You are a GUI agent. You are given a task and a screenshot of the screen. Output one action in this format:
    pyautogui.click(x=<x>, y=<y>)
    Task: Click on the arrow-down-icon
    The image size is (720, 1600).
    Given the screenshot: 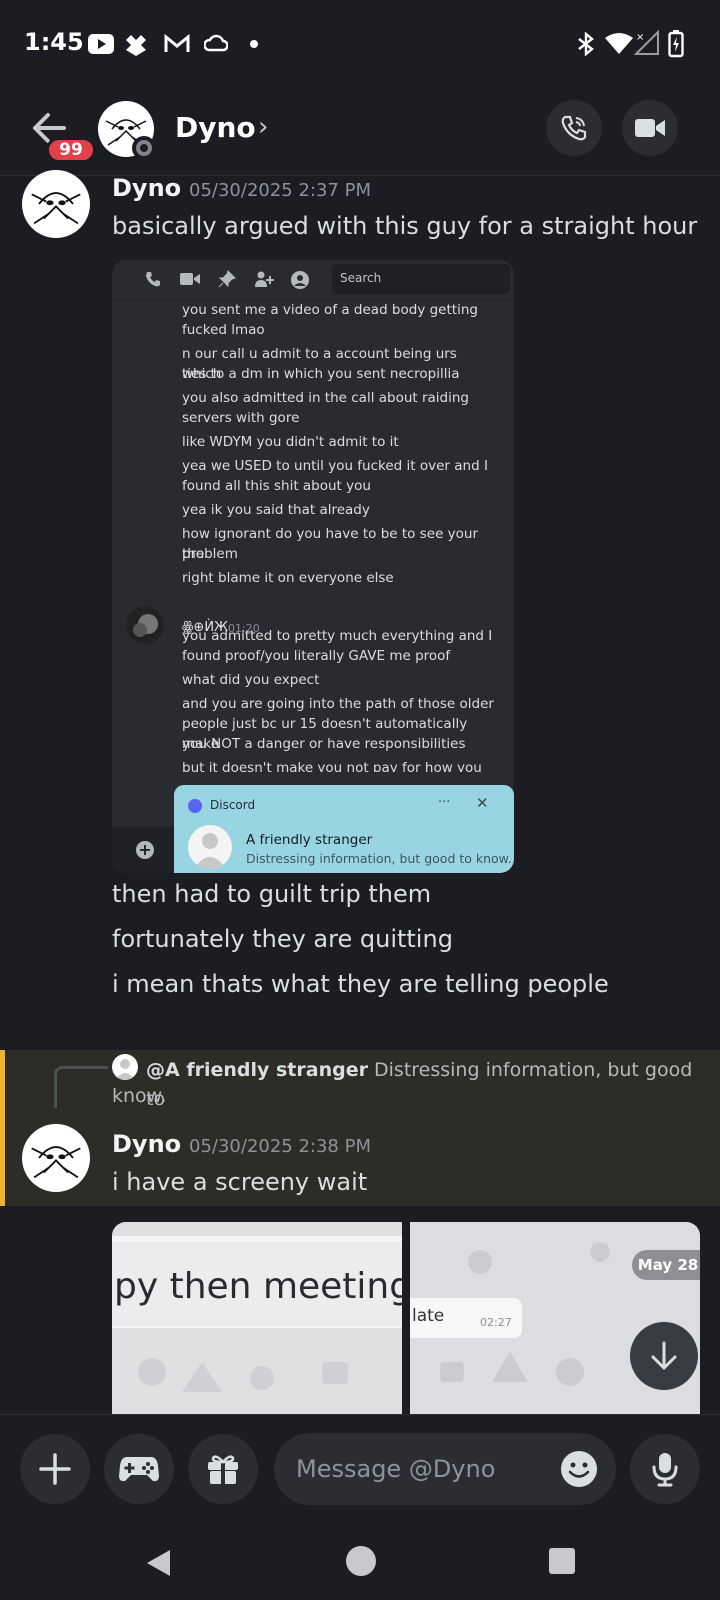 What is the action you would take?
    pyautogui.click(x=664, y=1355)
    